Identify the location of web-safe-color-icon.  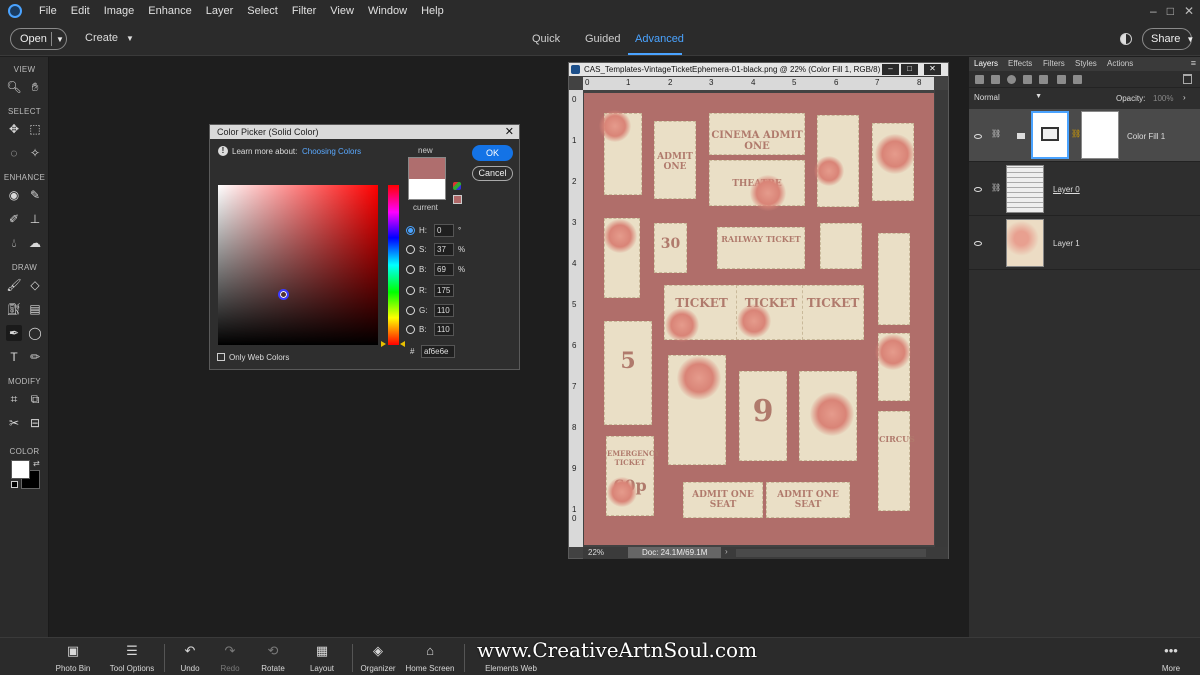
(457, 199).